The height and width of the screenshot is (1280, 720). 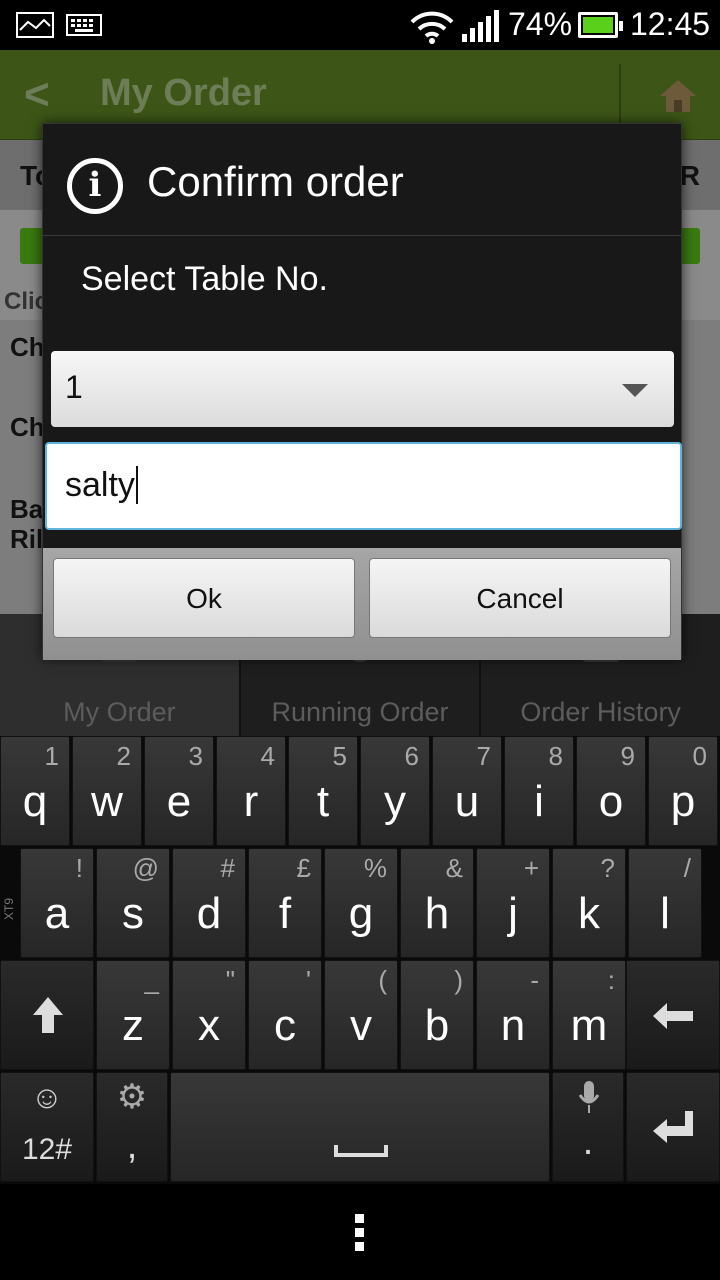 I want to click on shift-key, so click(x=47, y=1015).